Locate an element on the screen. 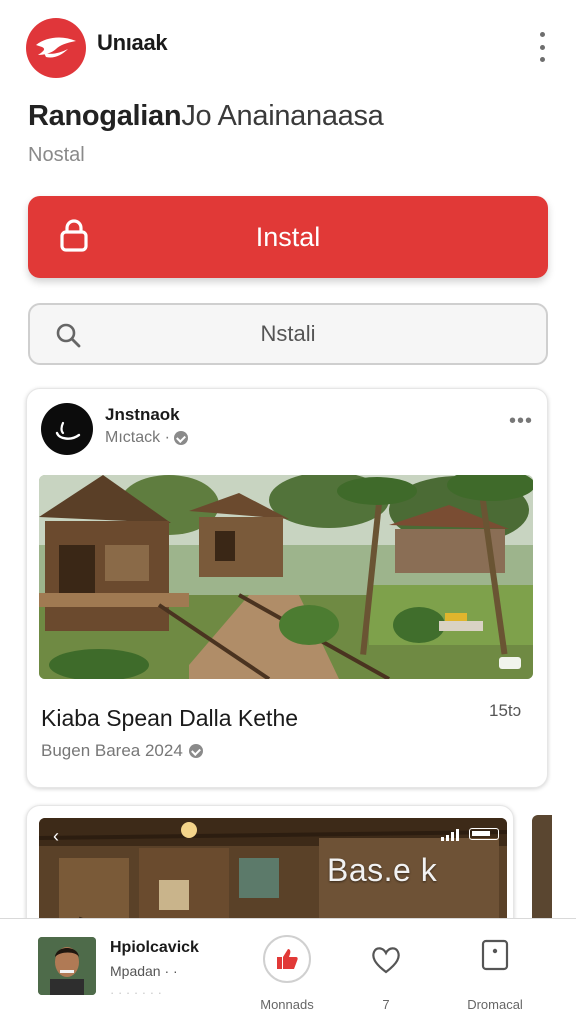 The height and width of the screenshot is (1024, 576). app-header: Unıaak is located at coordinates (288, 48).